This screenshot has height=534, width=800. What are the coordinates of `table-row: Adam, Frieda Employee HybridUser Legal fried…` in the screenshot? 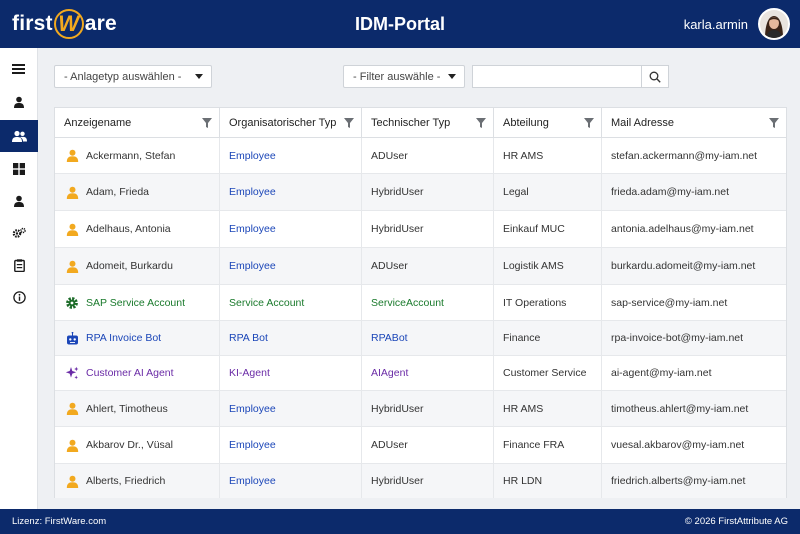 It's located at (420, 192).